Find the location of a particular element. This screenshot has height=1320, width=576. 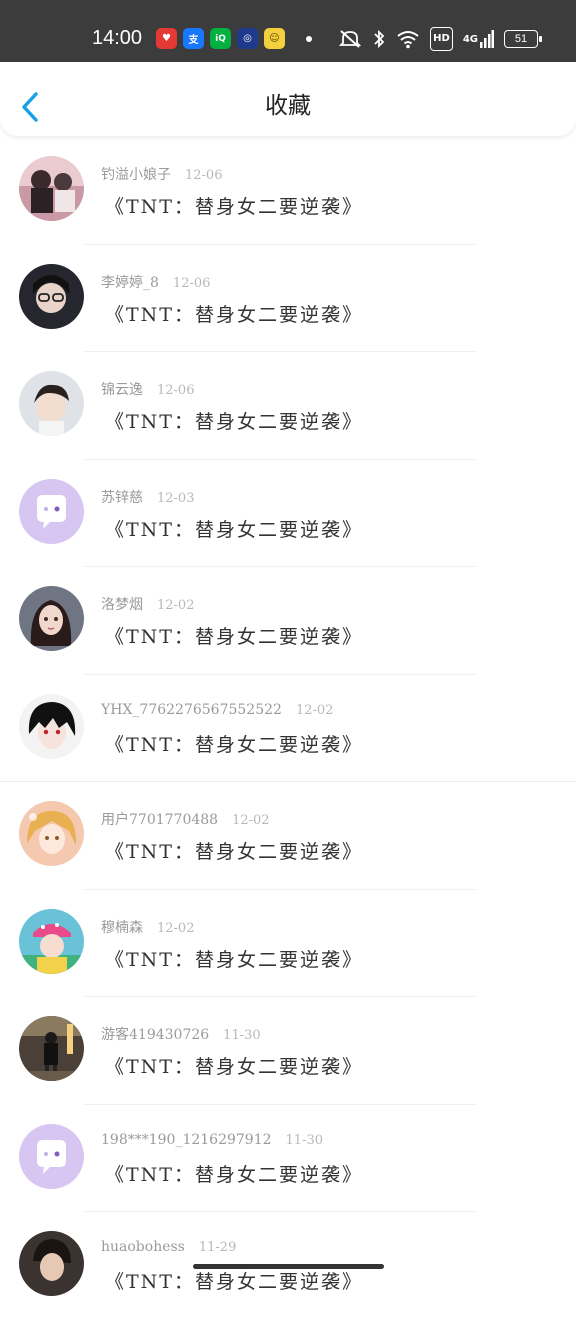

list-item: 苏锌慈 12-03 《TNT：替身女二要逆袭》 is located at coordinates (288, 513).